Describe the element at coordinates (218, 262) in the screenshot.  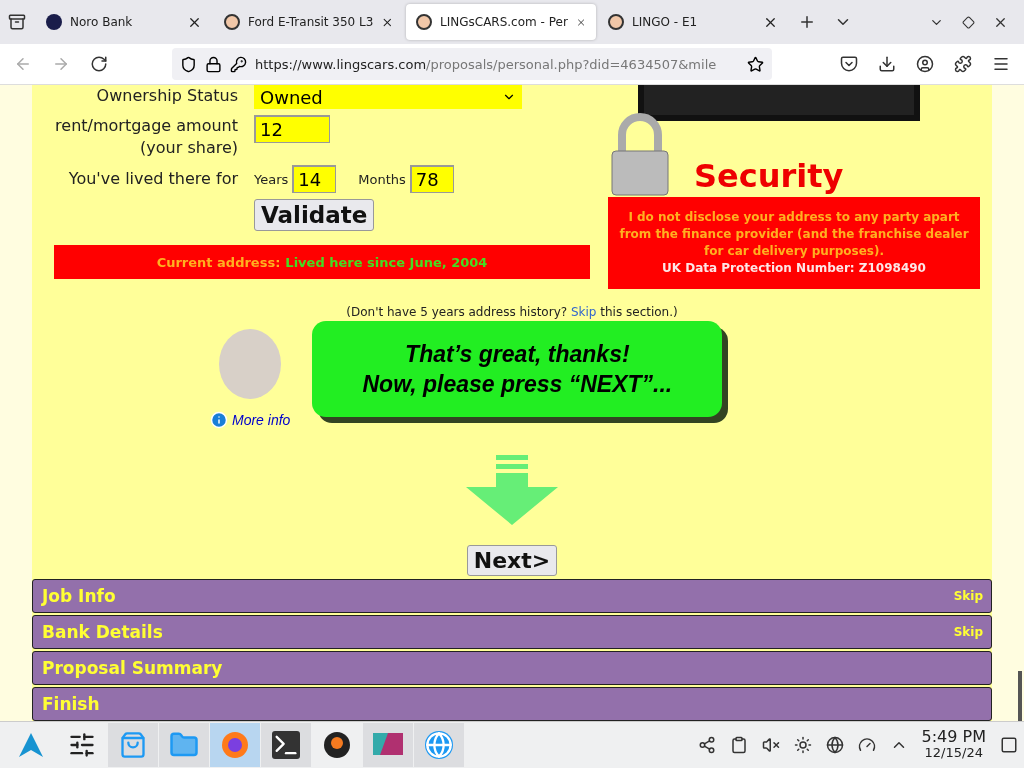
I see `banner-label: Current address:` at that location.